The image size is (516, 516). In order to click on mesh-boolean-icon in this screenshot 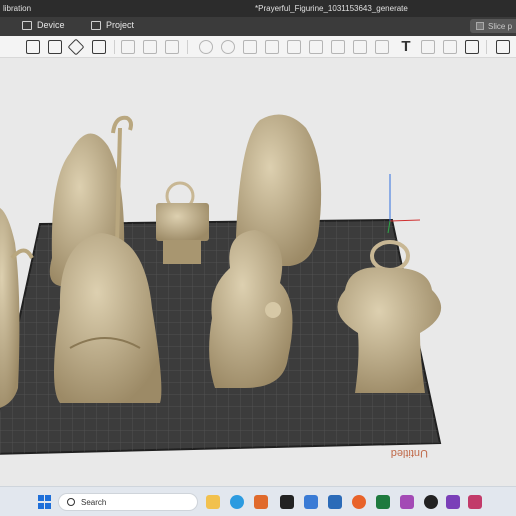, I will do `click(338, 47)`.